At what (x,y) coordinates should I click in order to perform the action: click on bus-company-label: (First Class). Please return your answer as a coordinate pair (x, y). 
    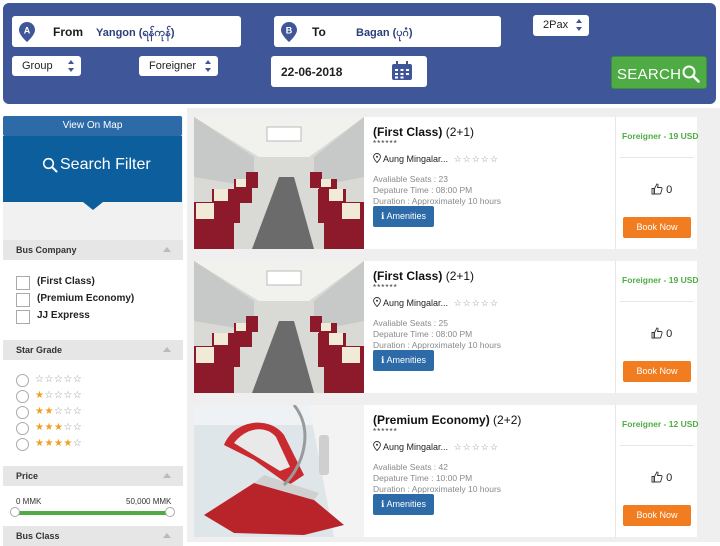
    Looking at the image, I should click on (66, 281).